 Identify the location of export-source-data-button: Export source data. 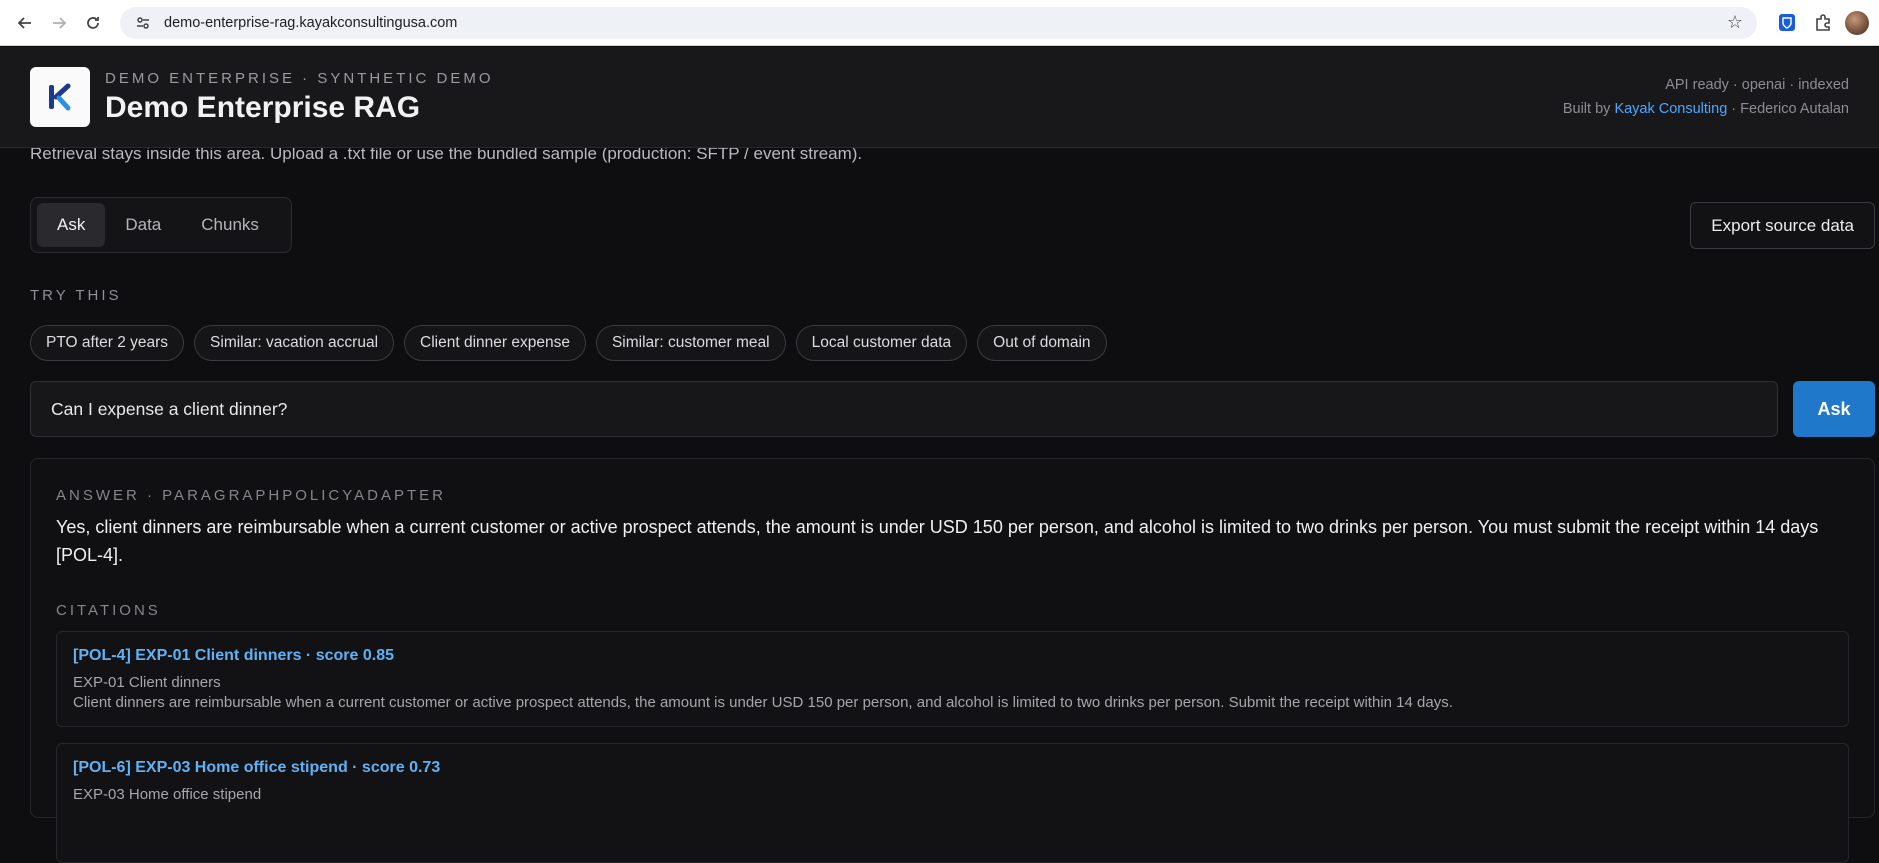
(1782, 225).